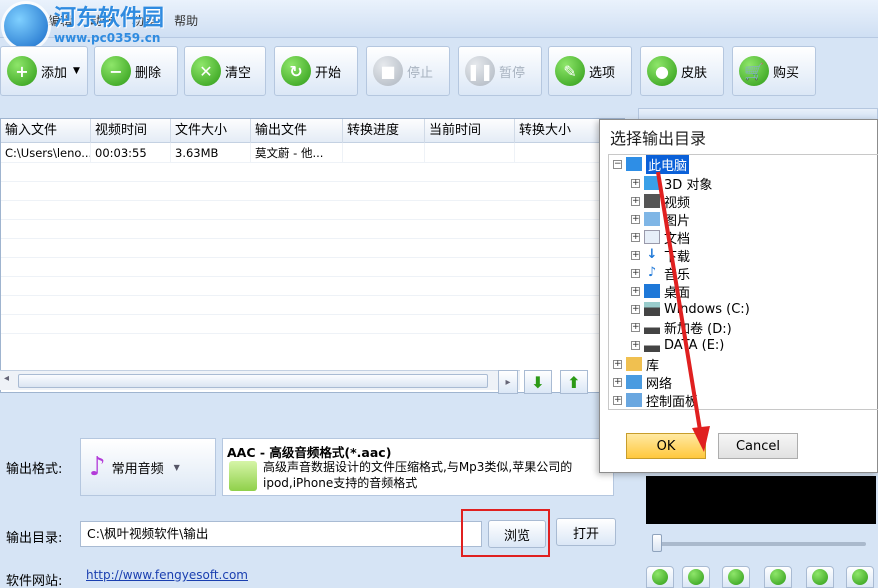  I want to click on arrow-head, so click(701, 439).